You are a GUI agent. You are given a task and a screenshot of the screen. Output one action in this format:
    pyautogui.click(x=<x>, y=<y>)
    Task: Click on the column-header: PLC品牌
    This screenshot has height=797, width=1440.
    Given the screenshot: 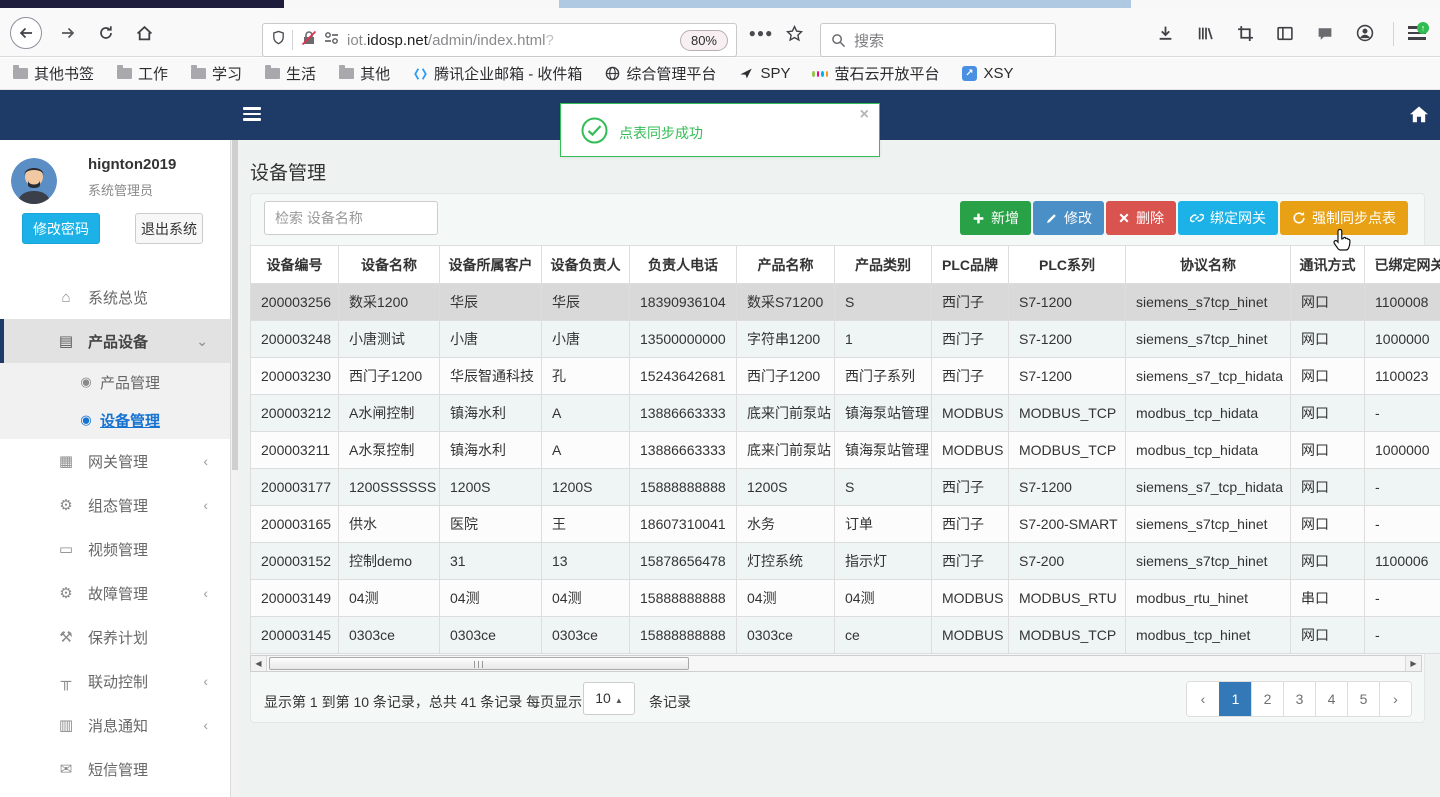 What is the action you would take?
    pyautogui.click(x=970, y=264)
    